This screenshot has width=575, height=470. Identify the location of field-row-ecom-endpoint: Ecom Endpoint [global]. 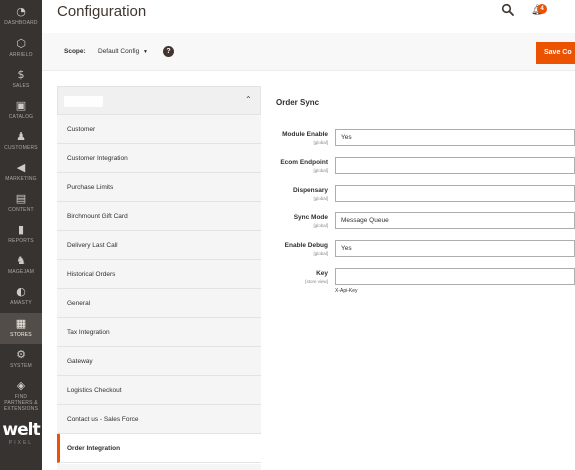
(418, 168).